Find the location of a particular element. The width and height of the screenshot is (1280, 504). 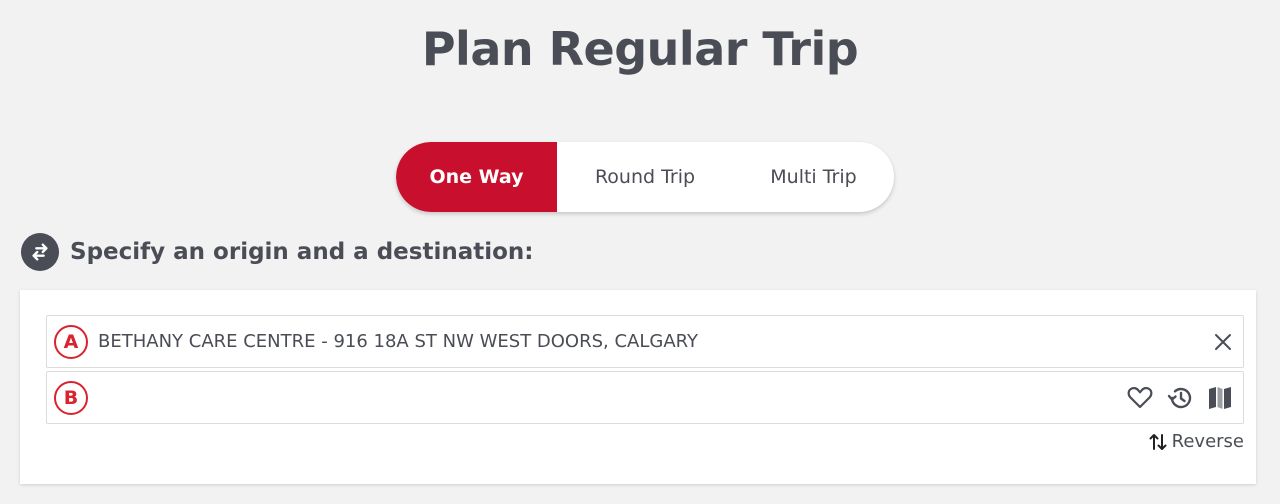

section-header: Specify an origin and a destination: is located at coordinates (277, 252).